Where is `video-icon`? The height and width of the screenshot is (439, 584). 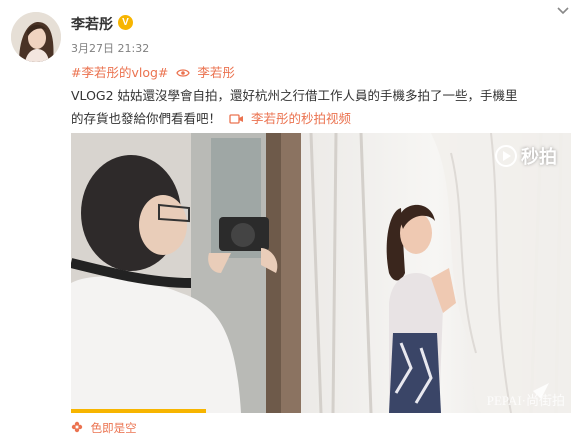
video-icon is located at coordinates (236, 119).